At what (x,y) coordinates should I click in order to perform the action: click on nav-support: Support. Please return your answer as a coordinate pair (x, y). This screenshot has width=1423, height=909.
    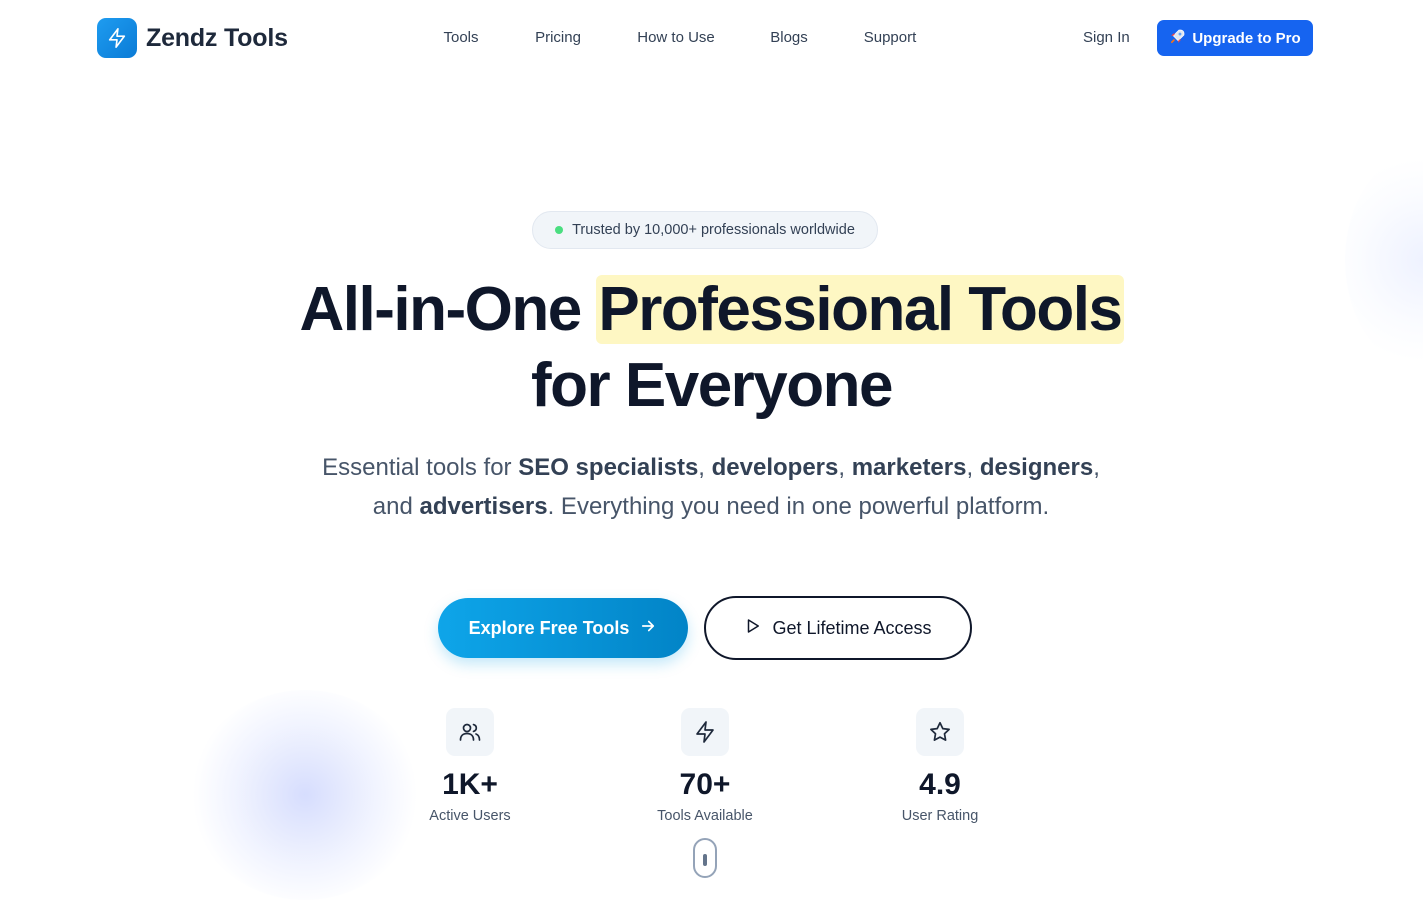
    Looking at the image, I should click on (890, 37).